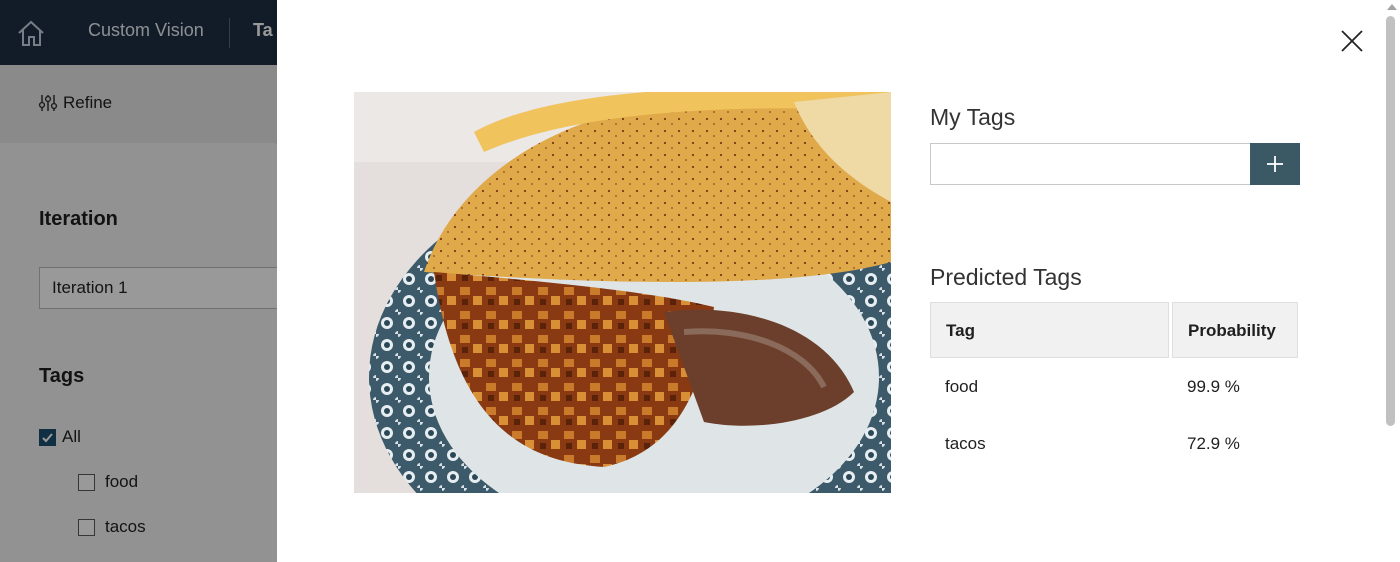 This screenshot has width=1400, height=562. Describe the element at coordinates (1049, 330) in the screenshot. I see `column-header-tag: Tag` at that location.